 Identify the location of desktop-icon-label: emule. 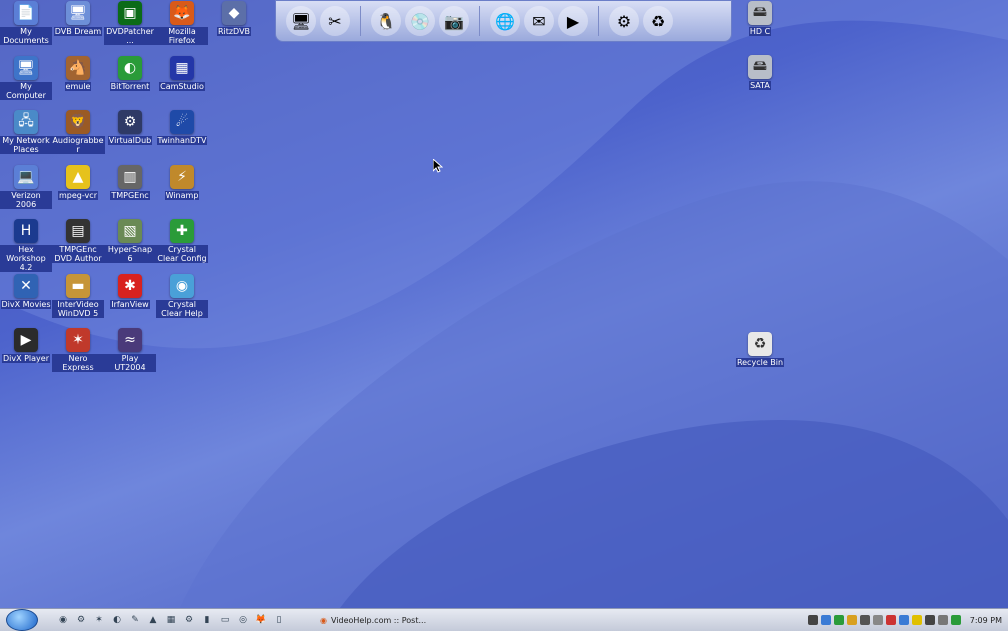
(78, 86).